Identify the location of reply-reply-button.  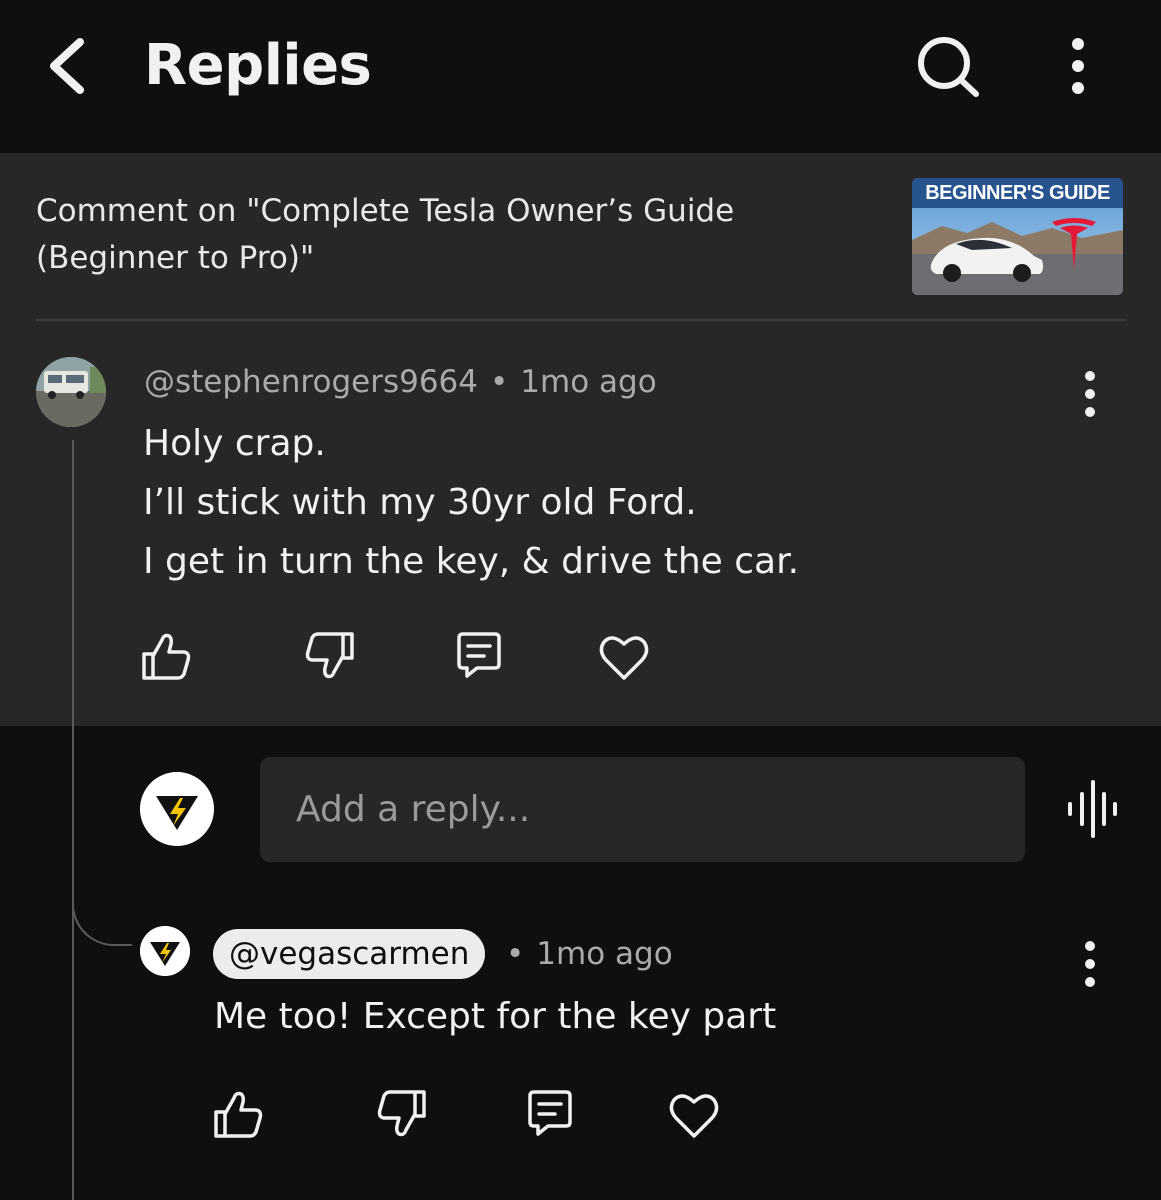
(550, 1114).